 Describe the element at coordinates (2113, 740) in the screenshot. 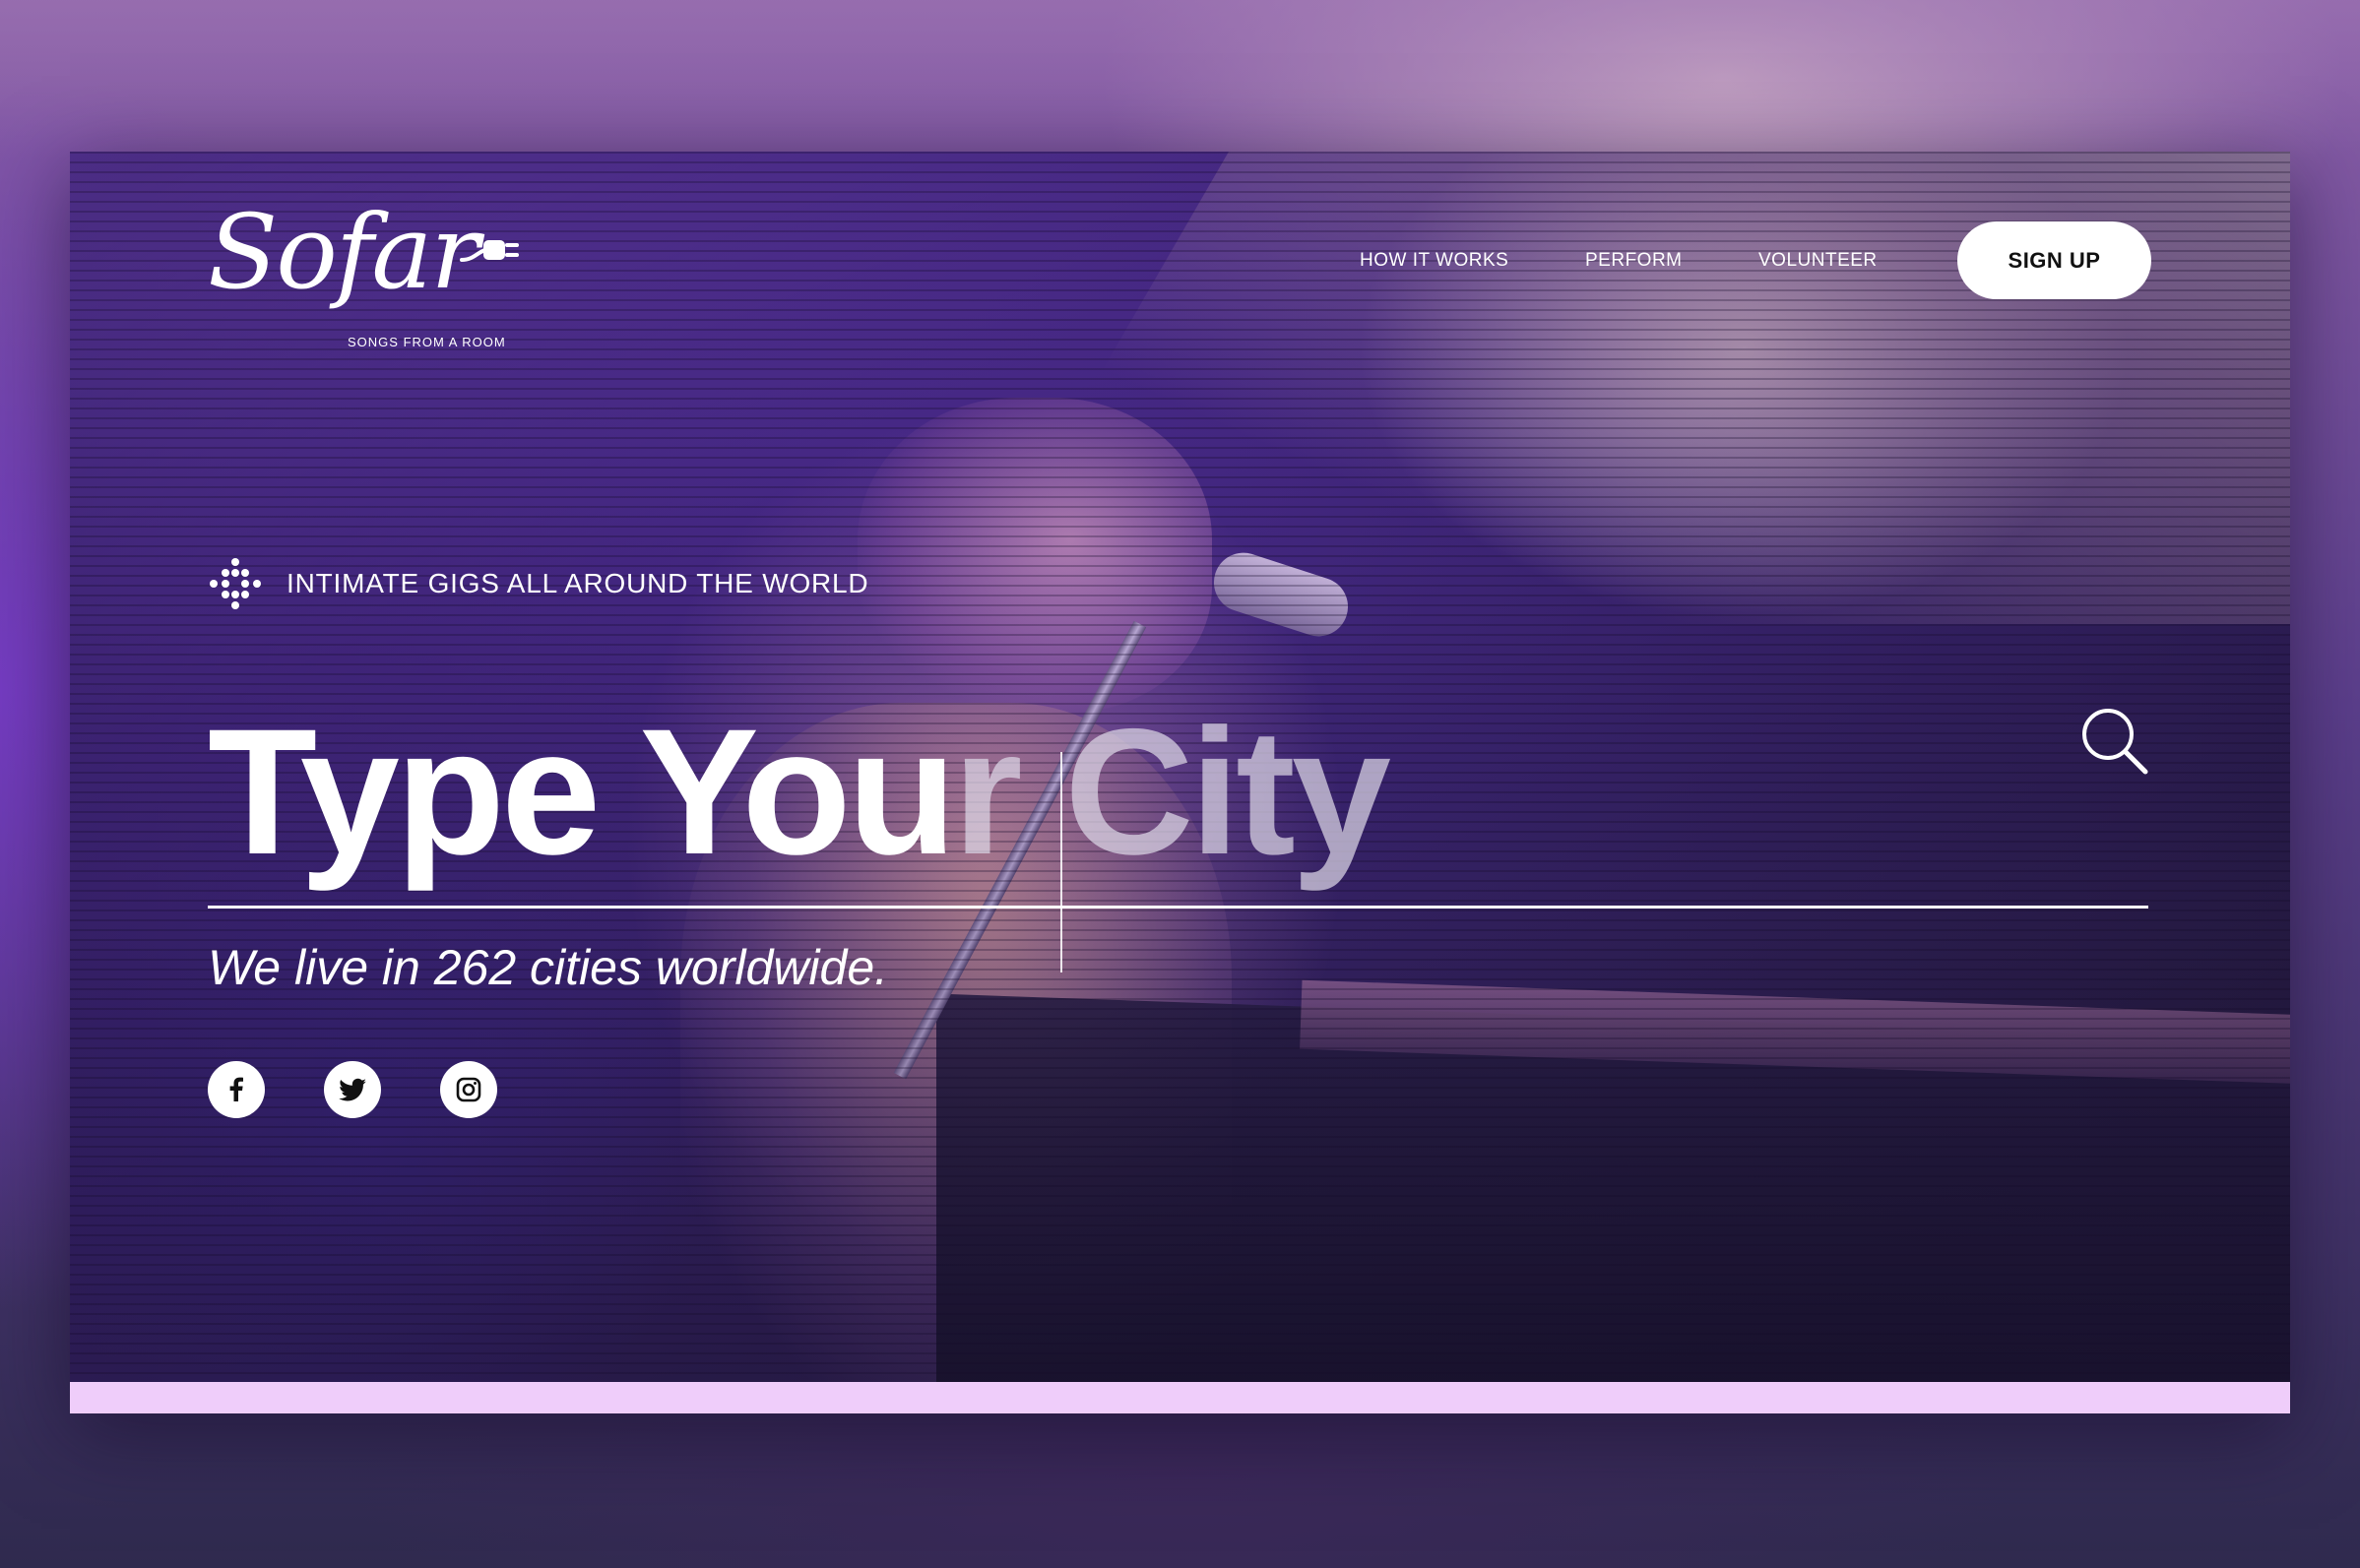

I see `search-icon` at that location.